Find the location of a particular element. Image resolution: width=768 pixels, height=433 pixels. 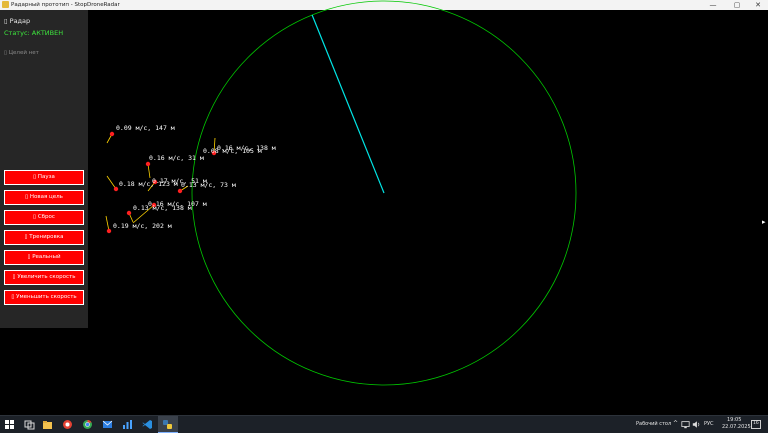

target-label: 0.19 м/с, 202 м is located at coordinates (142, 226).